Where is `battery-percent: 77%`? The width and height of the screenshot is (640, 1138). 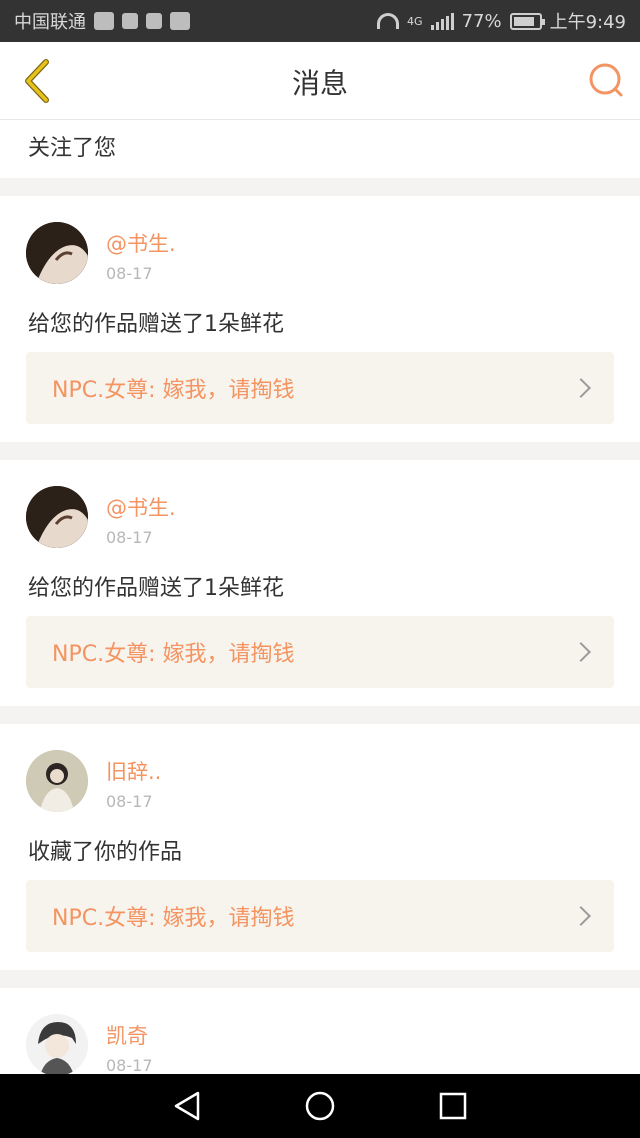
battery-percent: 77% is located at coordinates (481, 21).